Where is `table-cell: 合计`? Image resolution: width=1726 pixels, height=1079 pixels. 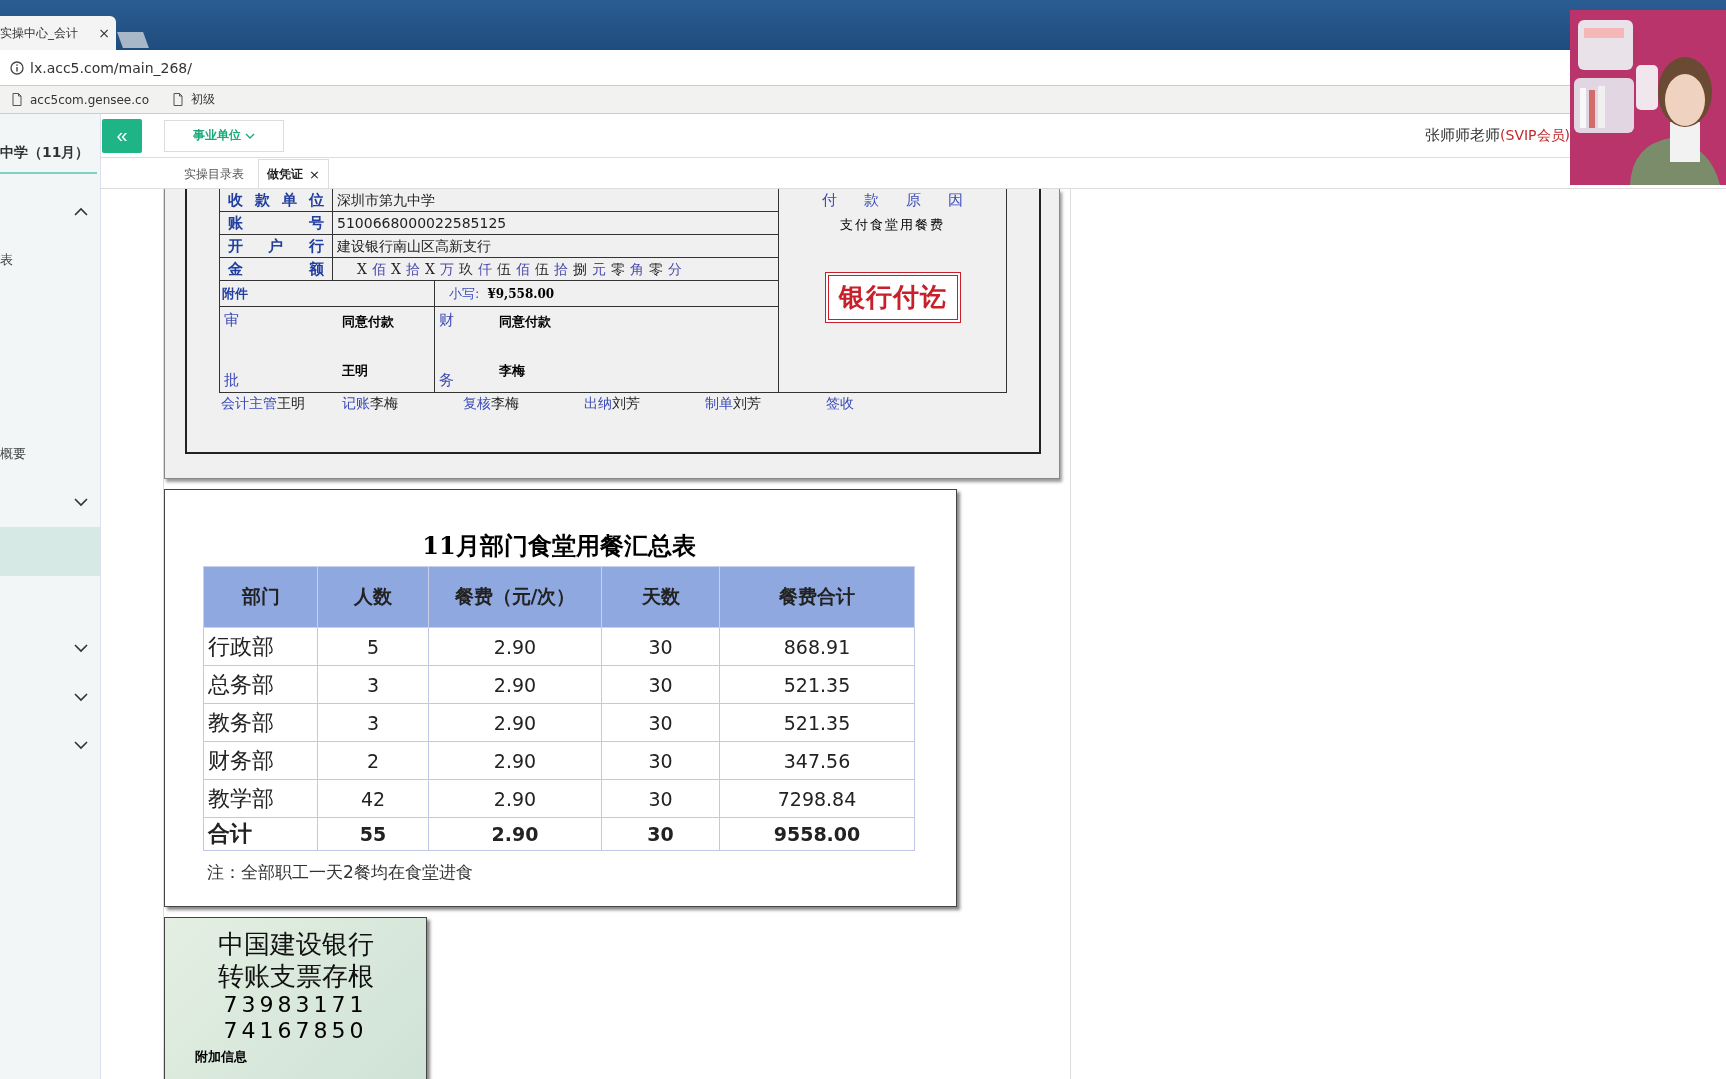
table-cell: 合计 is located at coordinates (260, 834).